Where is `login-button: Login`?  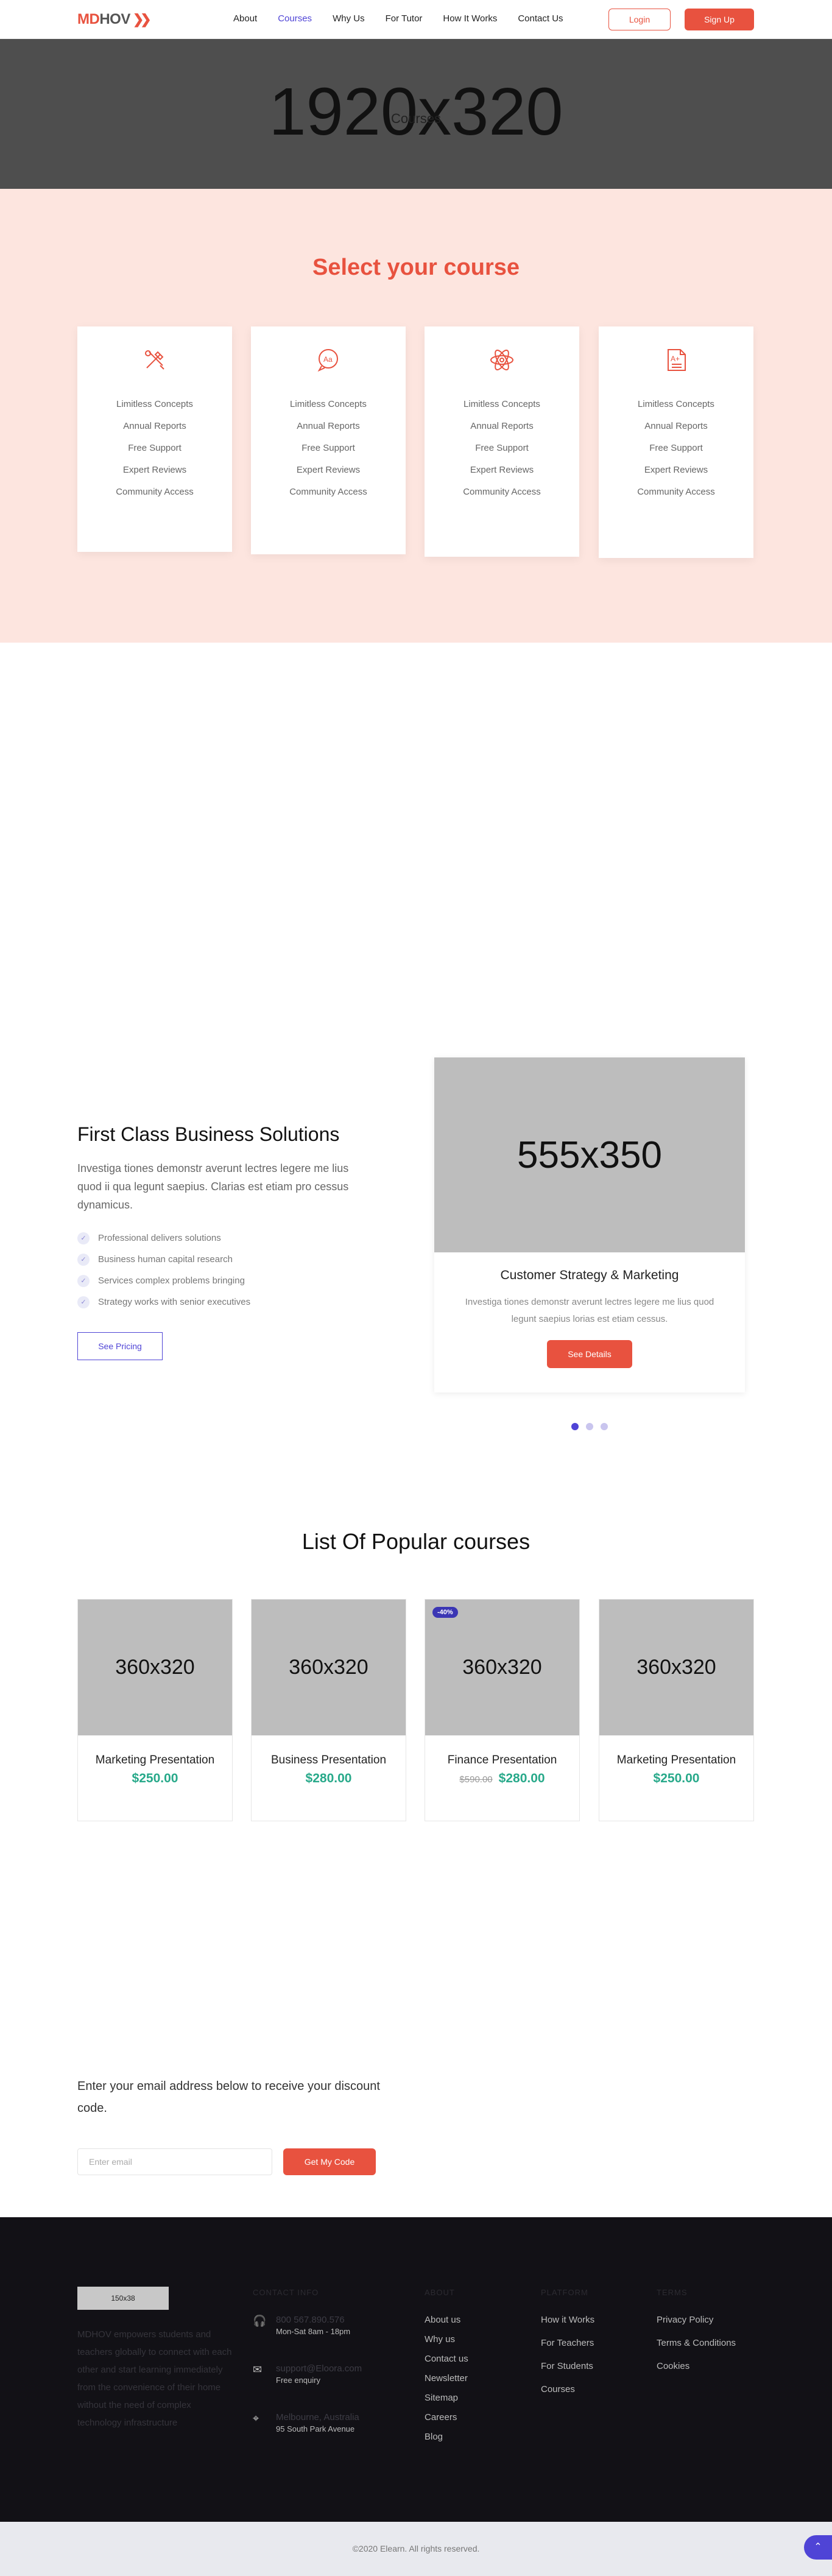 login-button: Login is located at coordinates (640, 19).